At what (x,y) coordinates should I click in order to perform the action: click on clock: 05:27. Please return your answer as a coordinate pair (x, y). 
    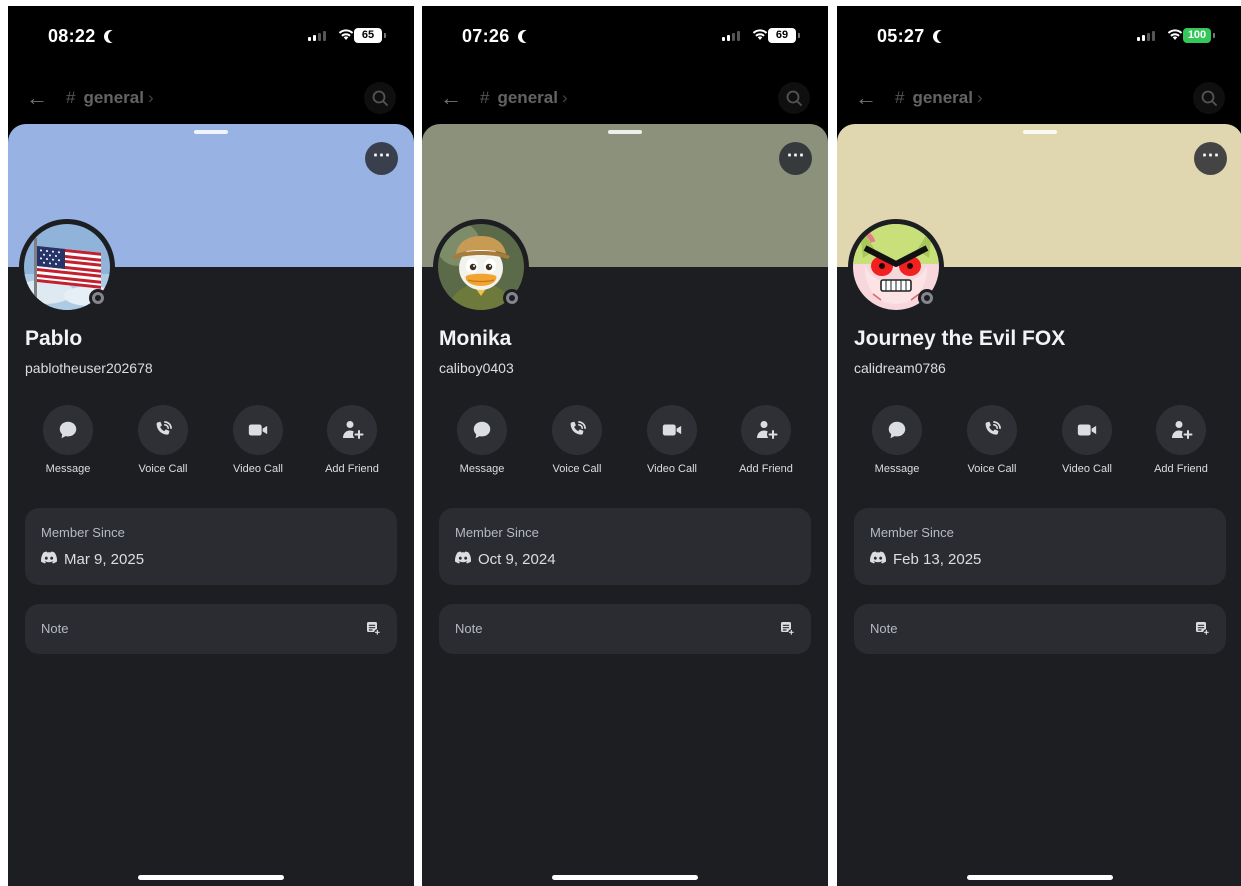
    Looking at the image, I should click on (912, 36).